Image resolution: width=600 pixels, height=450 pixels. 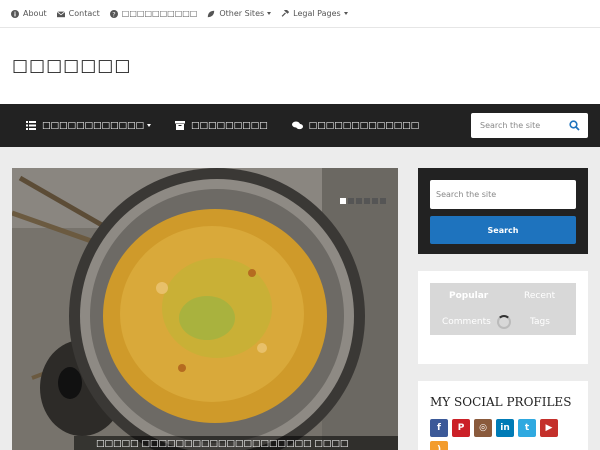 I want to click on topbar-link-other-sites: Other Sites, so click(x=239, y=13).